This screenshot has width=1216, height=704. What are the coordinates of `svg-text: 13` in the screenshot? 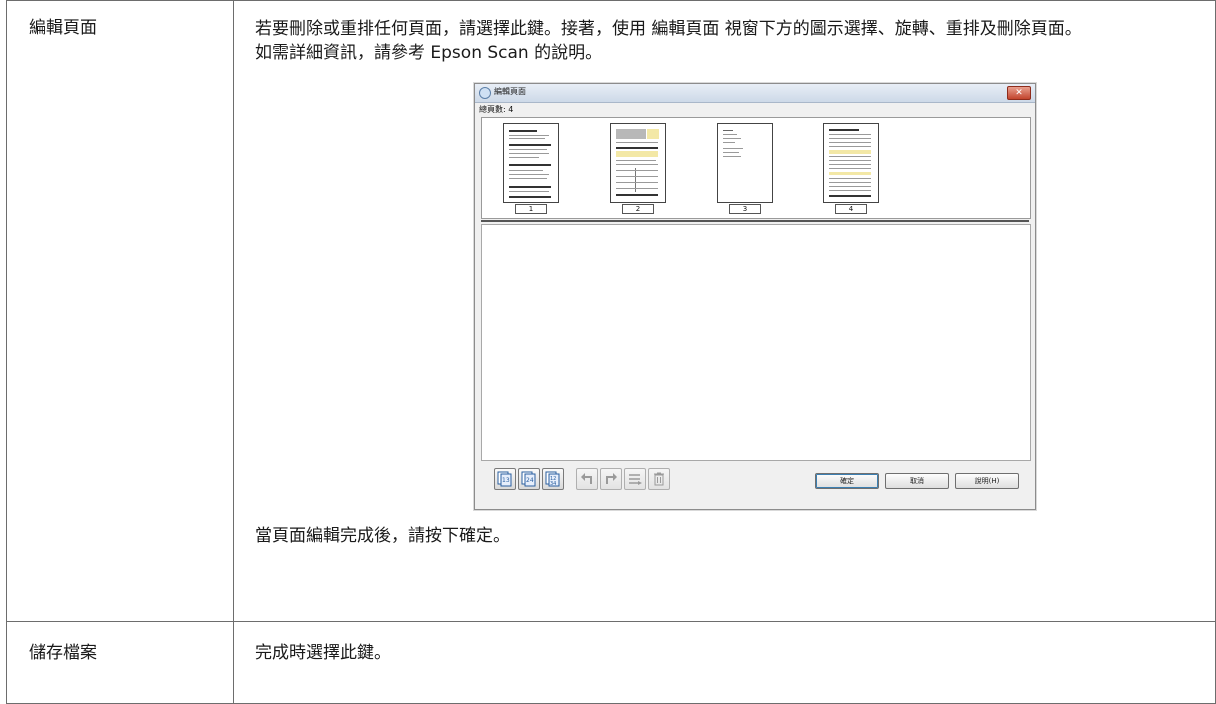 It's located at (506, 480).